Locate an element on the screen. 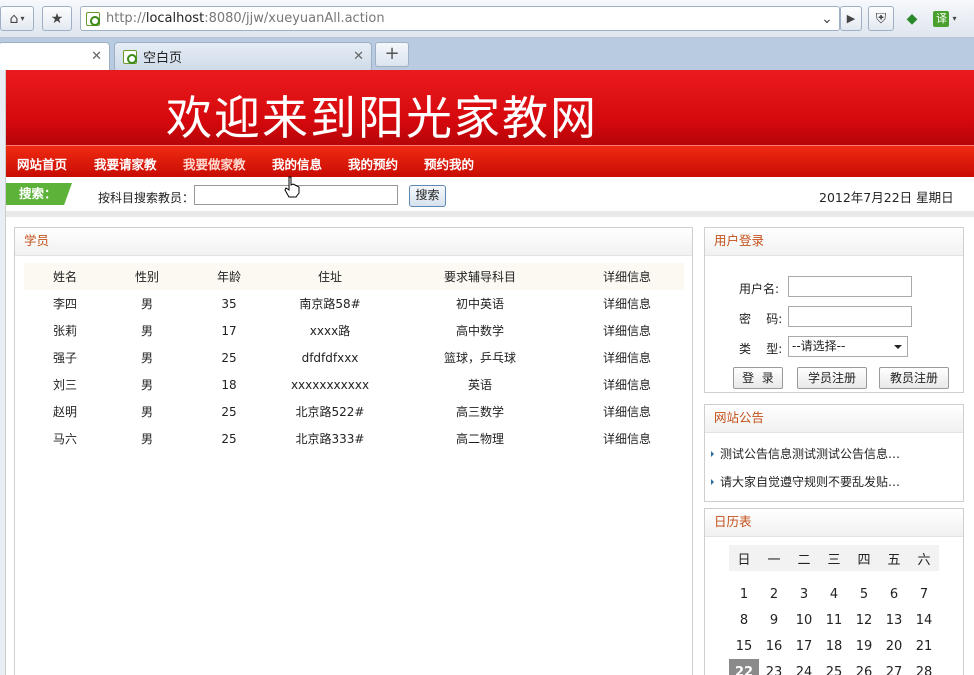 The width and height of the screenshot is (974, 675). calendar-day: 20 is located at coordinates (894, 646).